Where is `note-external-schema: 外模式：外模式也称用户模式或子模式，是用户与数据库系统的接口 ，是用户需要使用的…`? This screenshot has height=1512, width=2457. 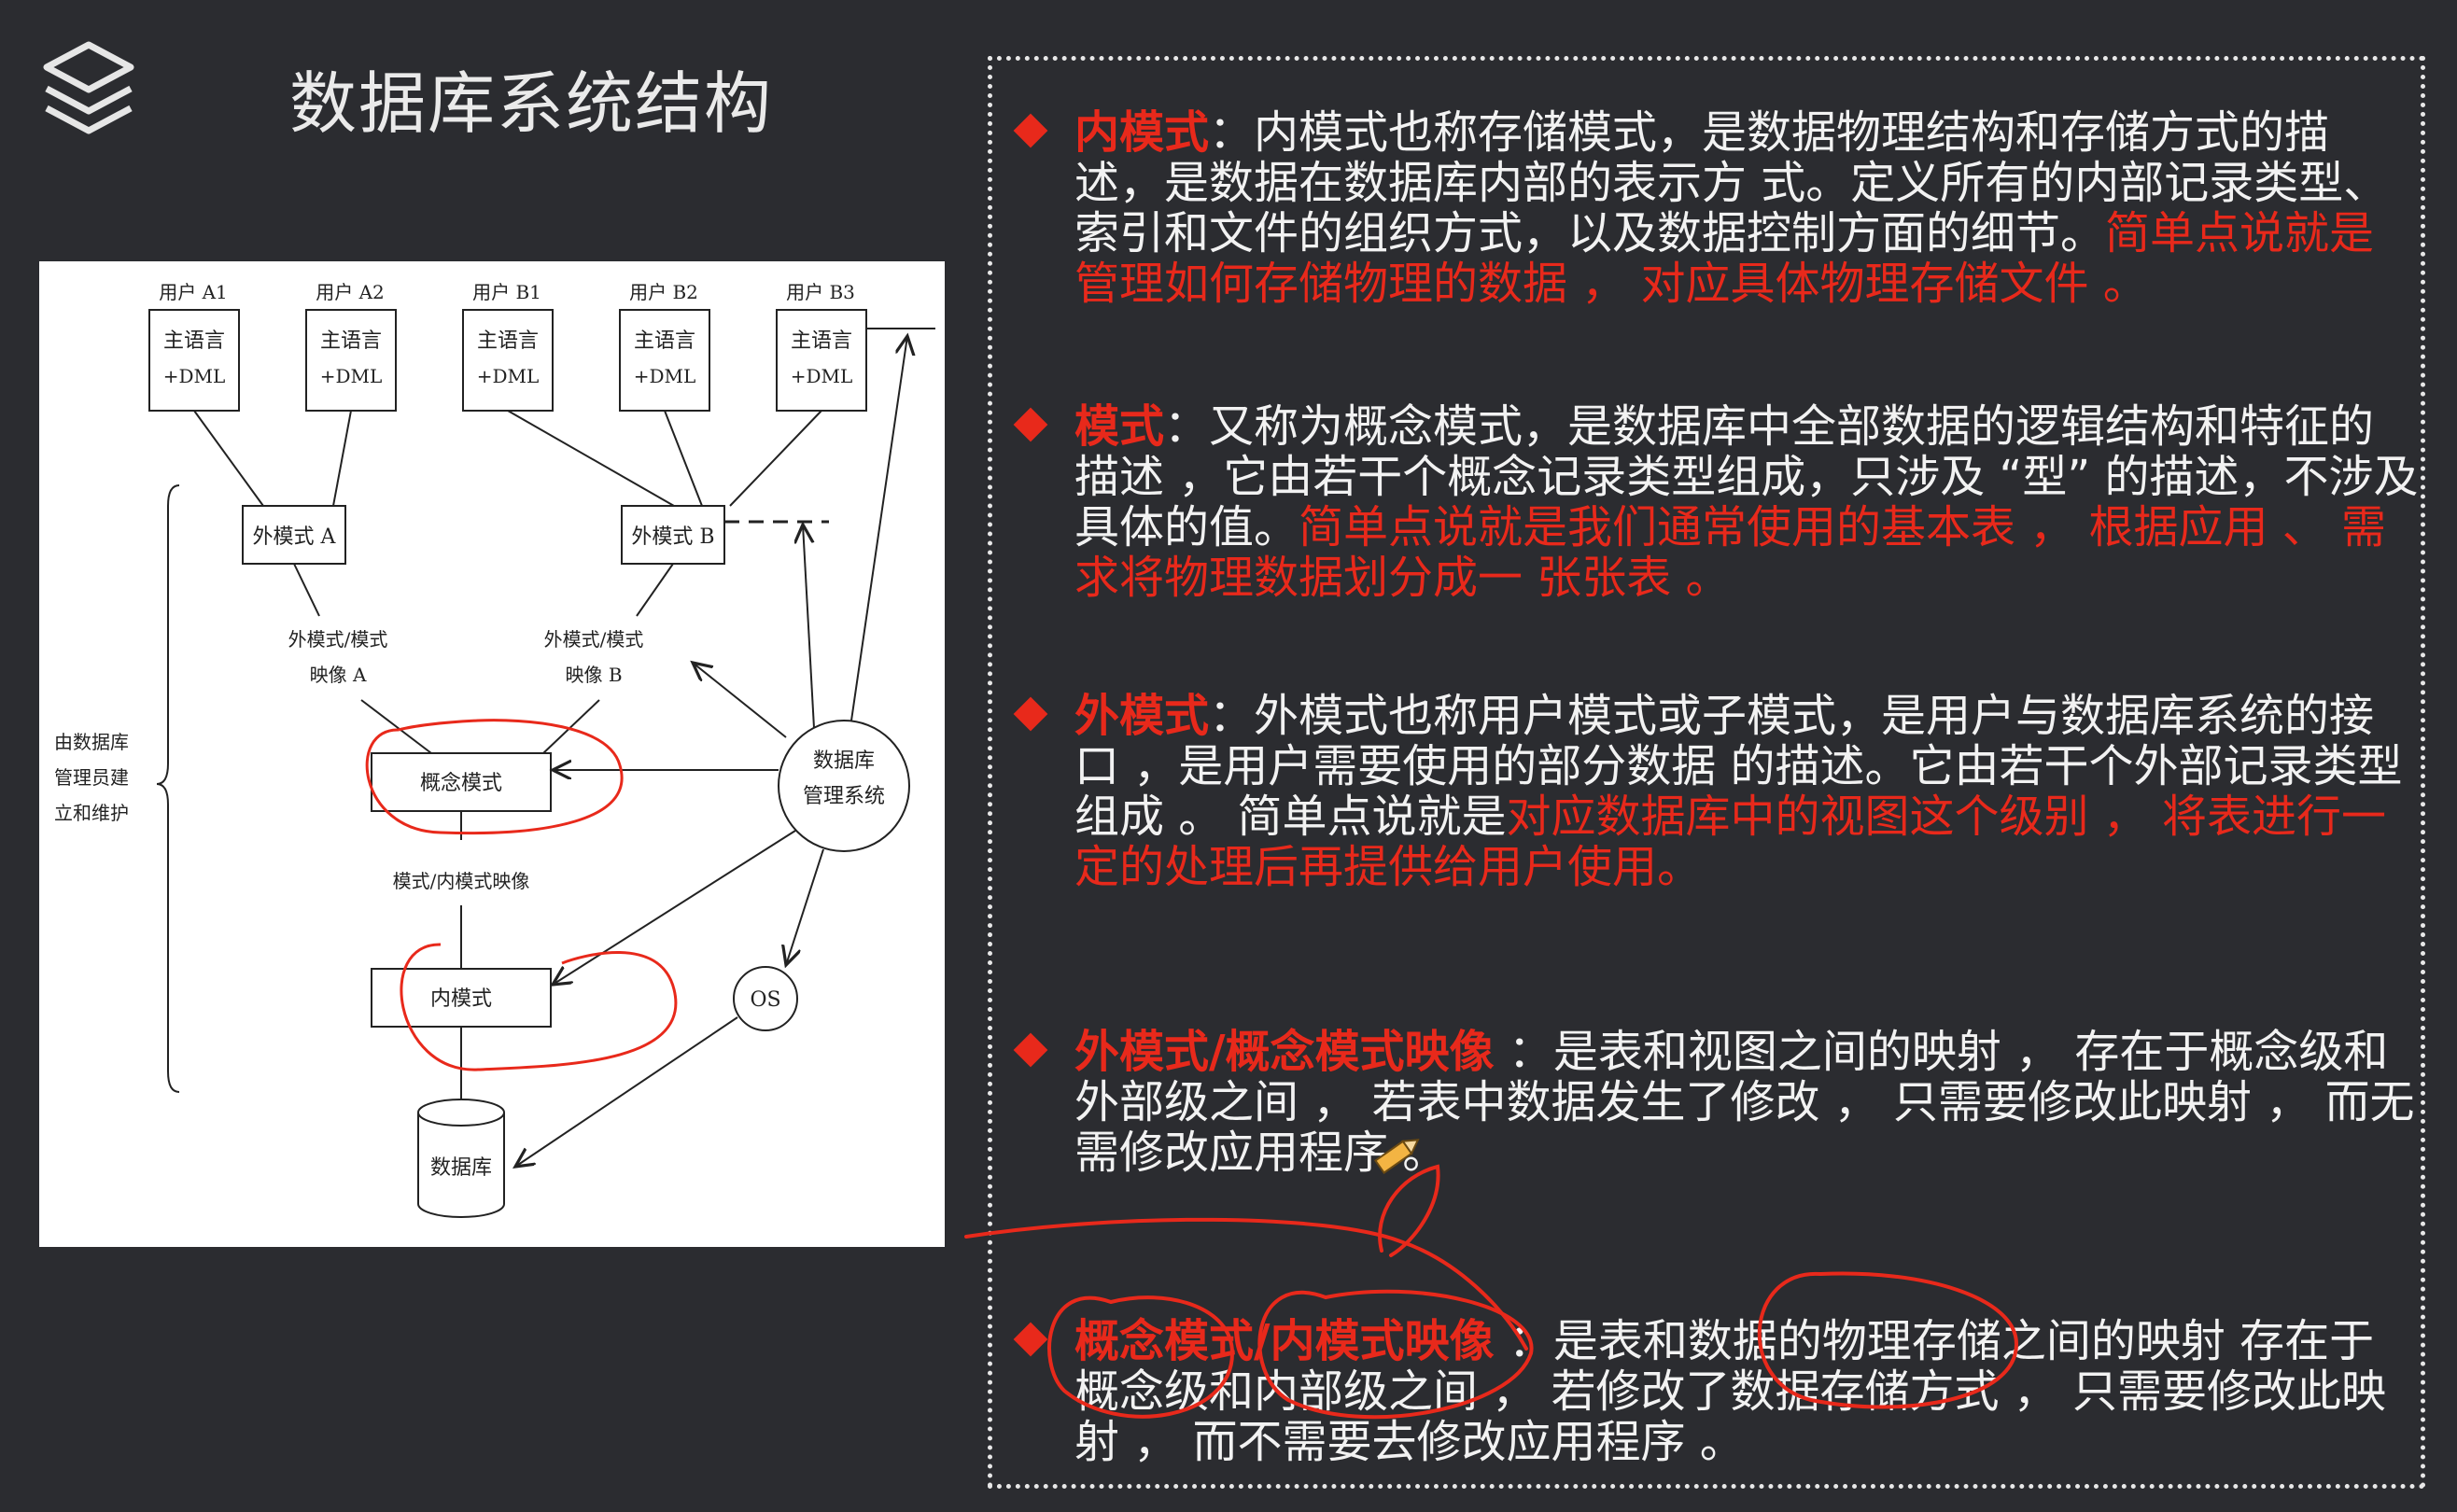
note-external-schema: 外模式：外模式也称用户模式或子模式，是用户与数据库系统的接口 ，是用户需要使用的… is located at coordinates (1716, 791).